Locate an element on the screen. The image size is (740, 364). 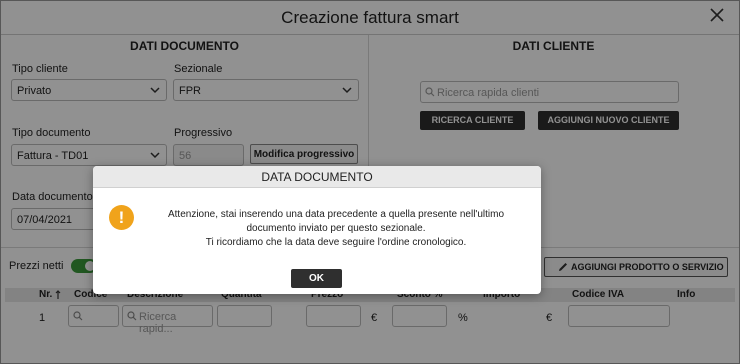
warning-mark: ! is located at coordinates (121, 217).